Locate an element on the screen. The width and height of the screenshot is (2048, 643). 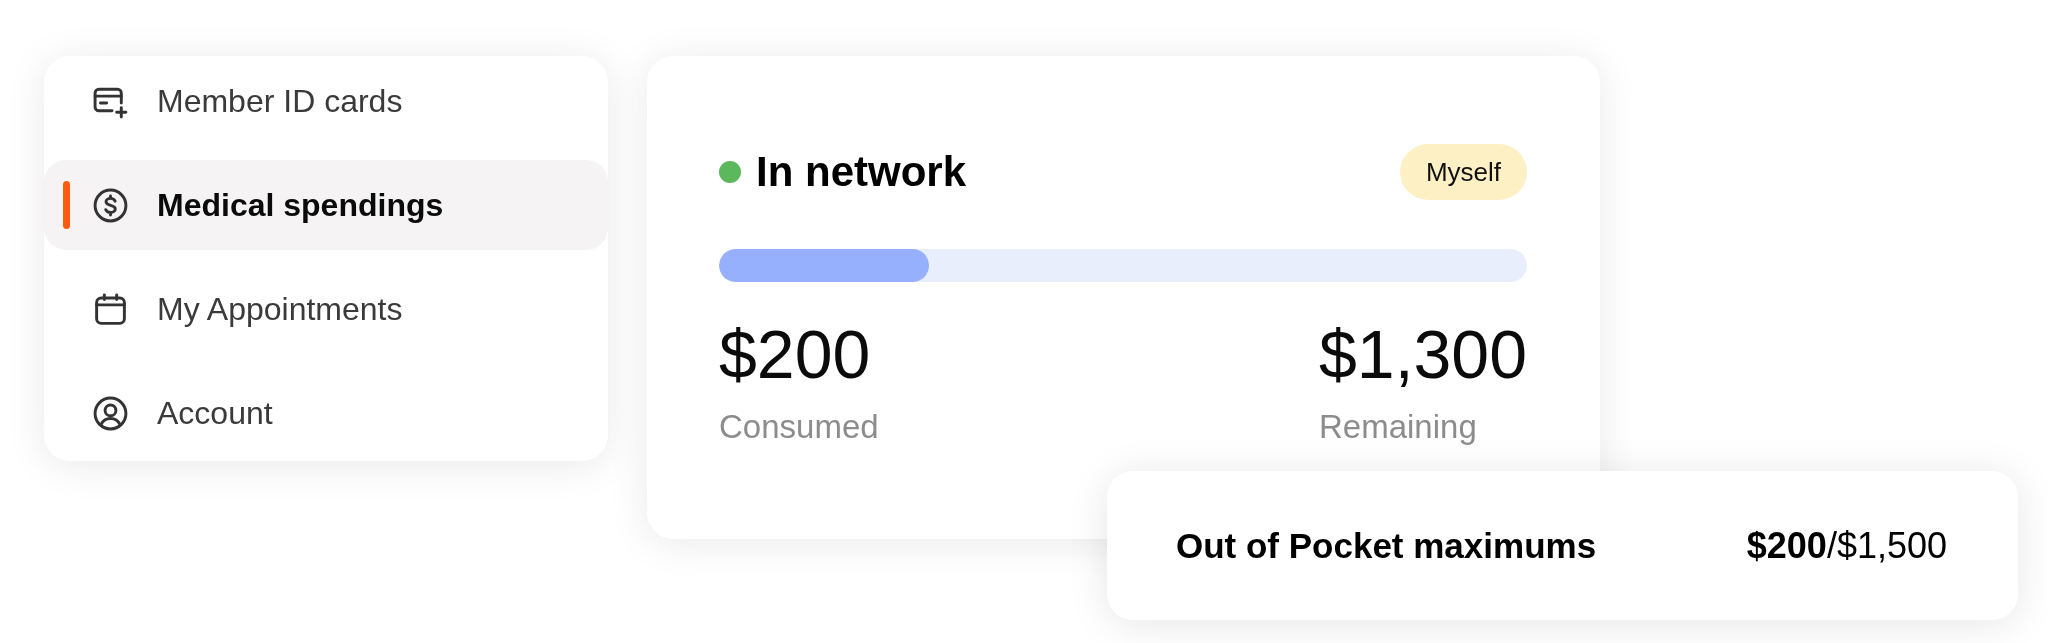
sidebar-item: Account is located at coordinates (326, 413).